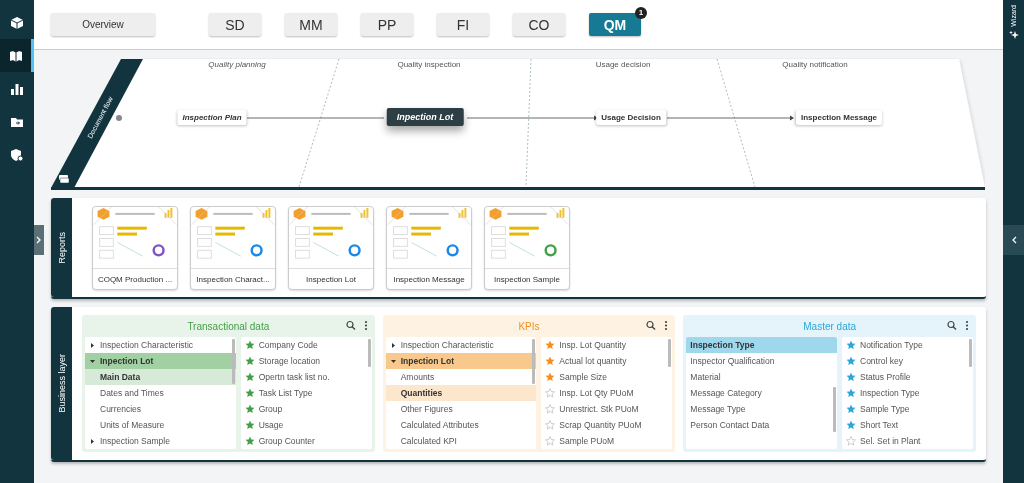 This screenshot has width=1024, height=483. What do you see at coordinates (907, 425) in the screenshot?
I see `field-item: Short Text` at bounding box center [907, 425].